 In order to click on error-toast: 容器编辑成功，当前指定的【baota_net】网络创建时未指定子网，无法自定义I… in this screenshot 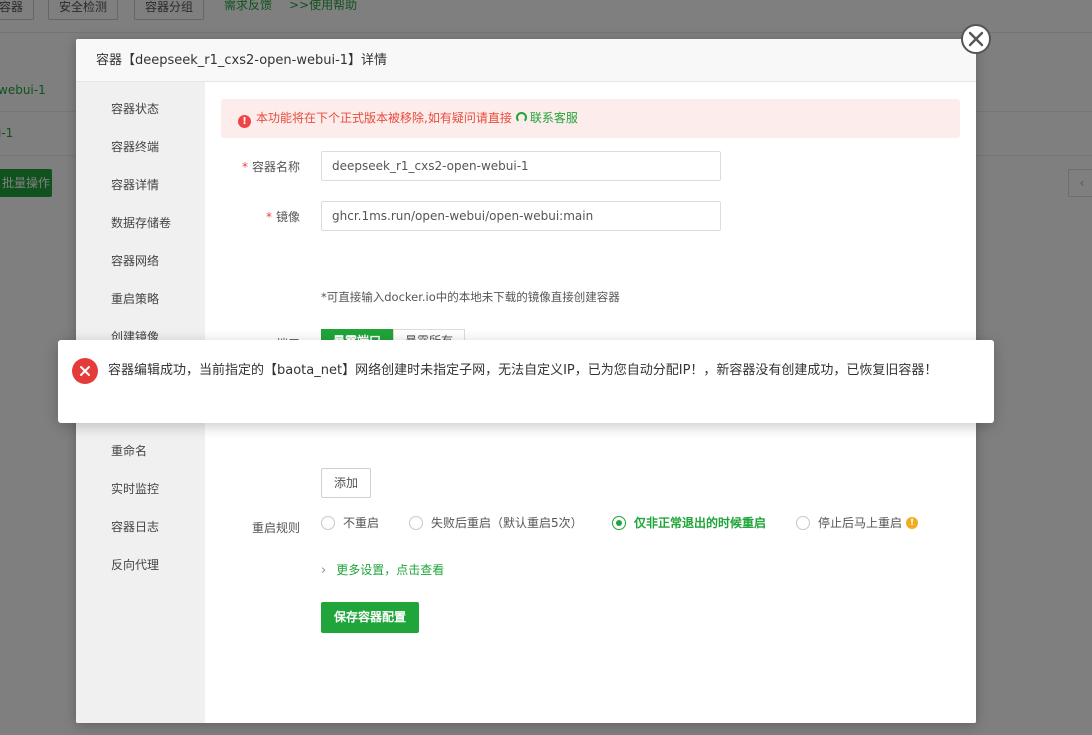, I will do `click(526, 381)`.